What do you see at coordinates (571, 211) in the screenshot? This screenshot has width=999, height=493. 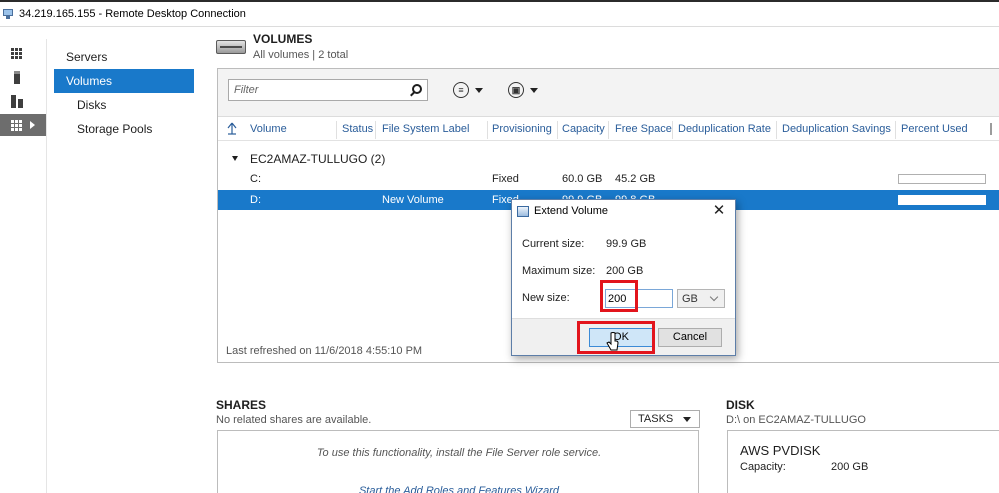 I see `dialog-title: Extend Volume` at bounding box center [571, 211].